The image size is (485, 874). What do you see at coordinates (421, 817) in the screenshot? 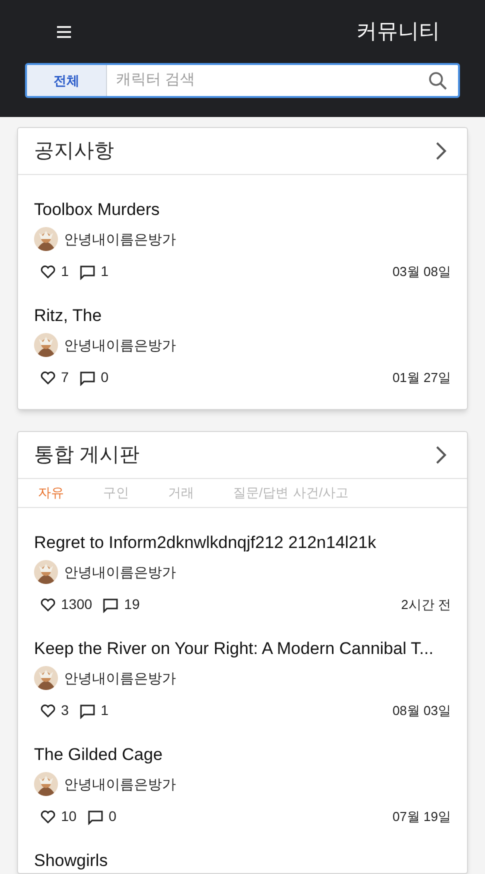
I see `post-date: 07월 19일` at bounding box center [421, 817].